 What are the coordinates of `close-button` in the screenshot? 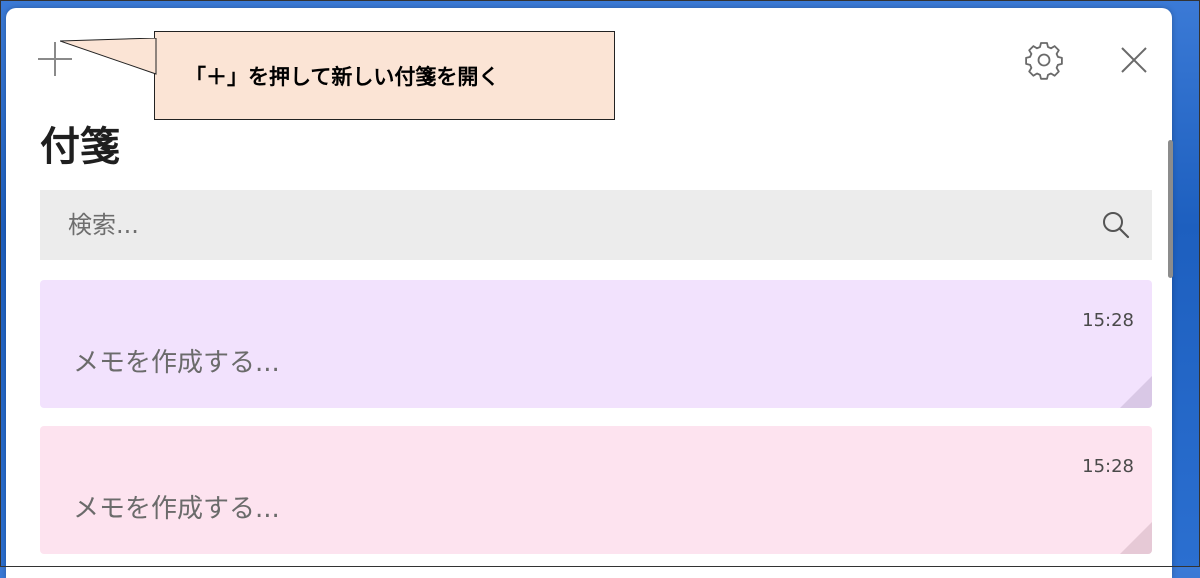 It's located at (1134, 60).